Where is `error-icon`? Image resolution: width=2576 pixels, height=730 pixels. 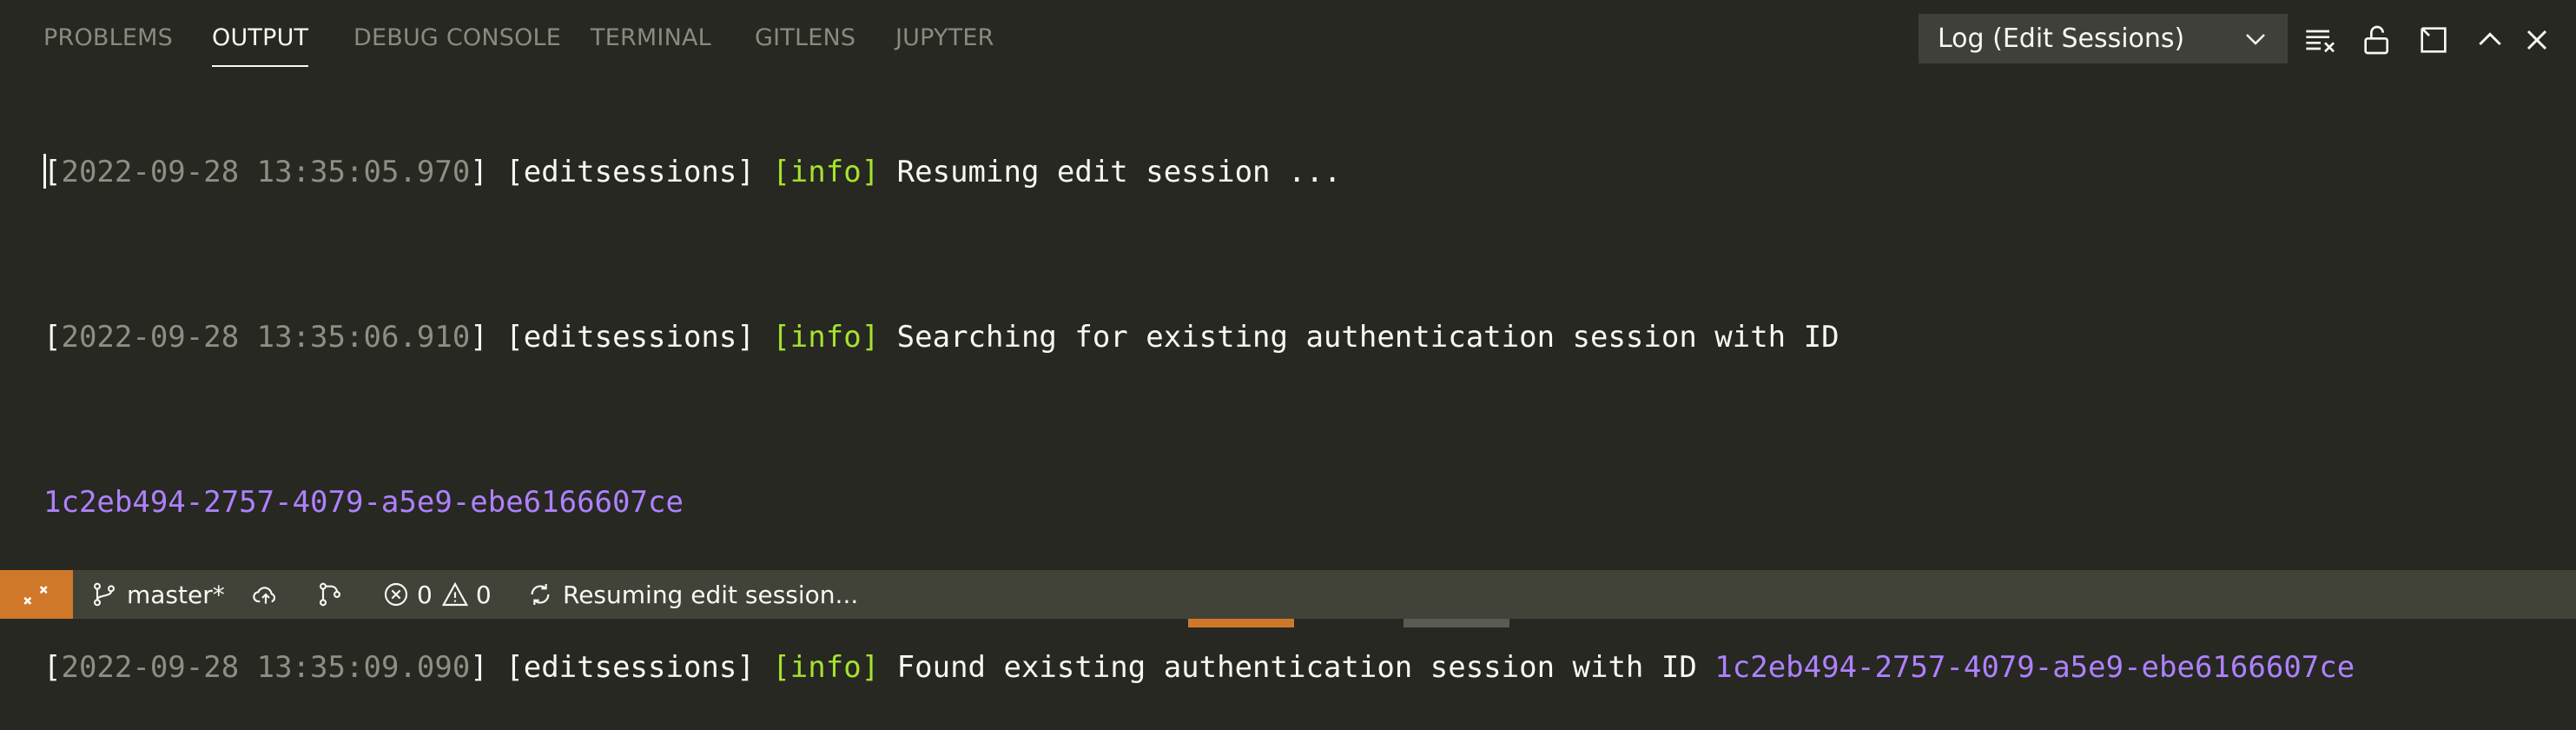
error-icon is located at coordinates (396, 594).